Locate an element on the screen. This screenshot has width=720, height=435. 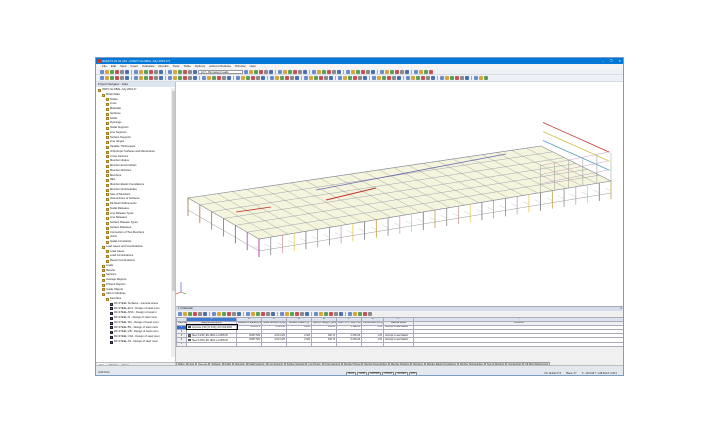
status-toggle-snap: SNAP is located at coordinates (351, 373).